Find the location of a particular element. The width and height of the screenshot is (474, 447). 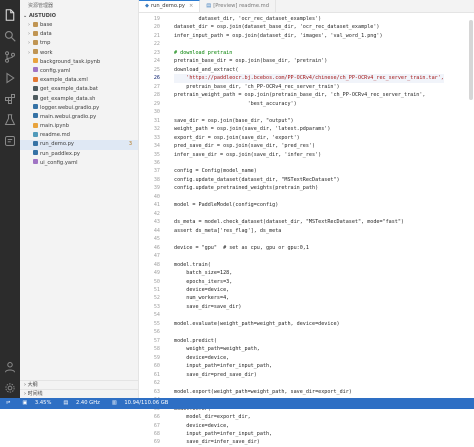

timeline-section-label: 时间线 is located at coordinates (35, 394).